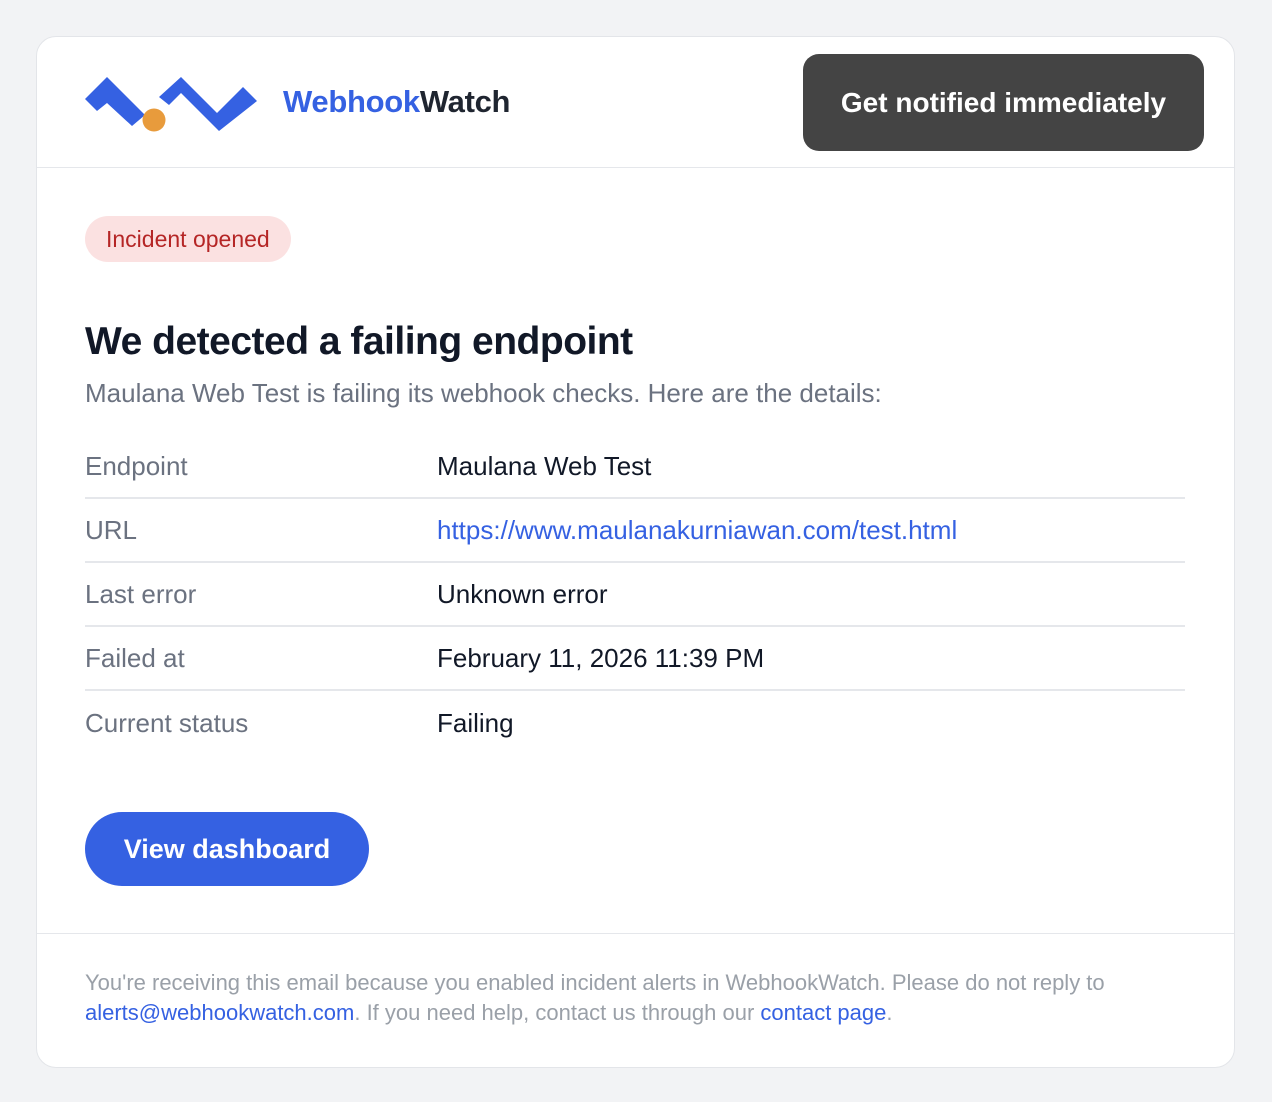 The width and height of the screenshot is (1272, 1102). I want to click on detail-label: Endpoint, so click(136, 465).